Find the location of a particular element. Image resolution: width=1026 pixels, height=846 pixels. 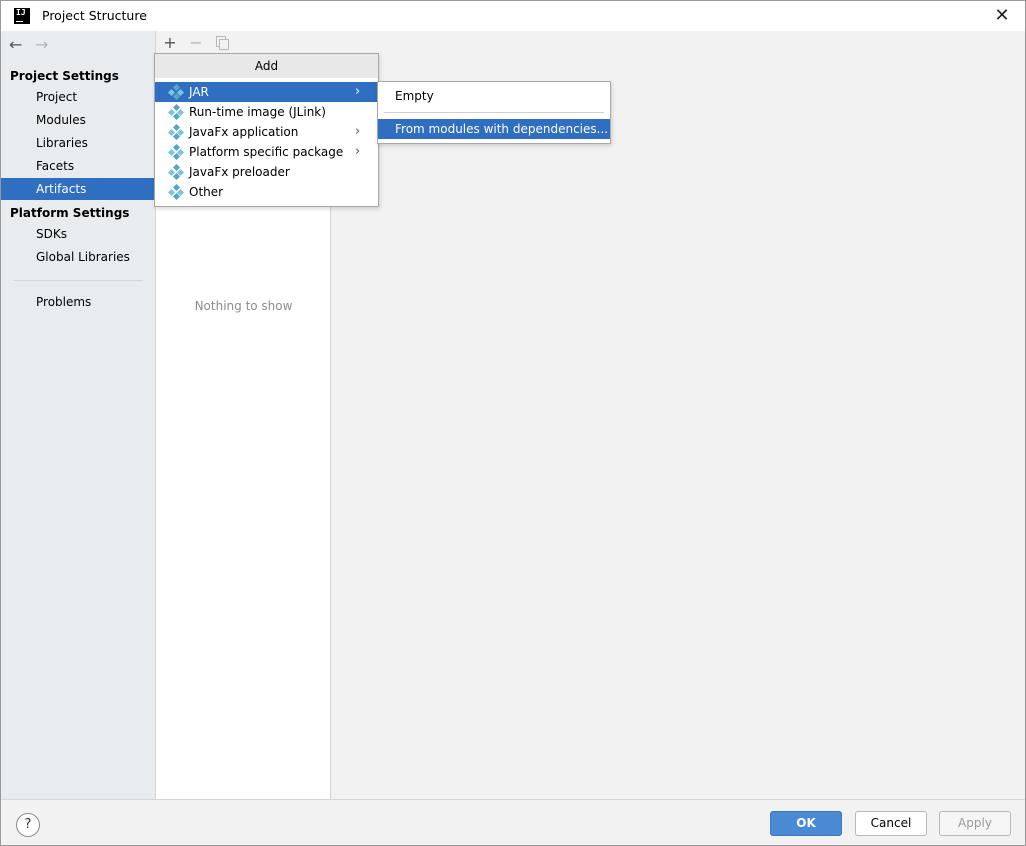

sidebar-item-libraries: Libraries is located at coordinates (78, 143).